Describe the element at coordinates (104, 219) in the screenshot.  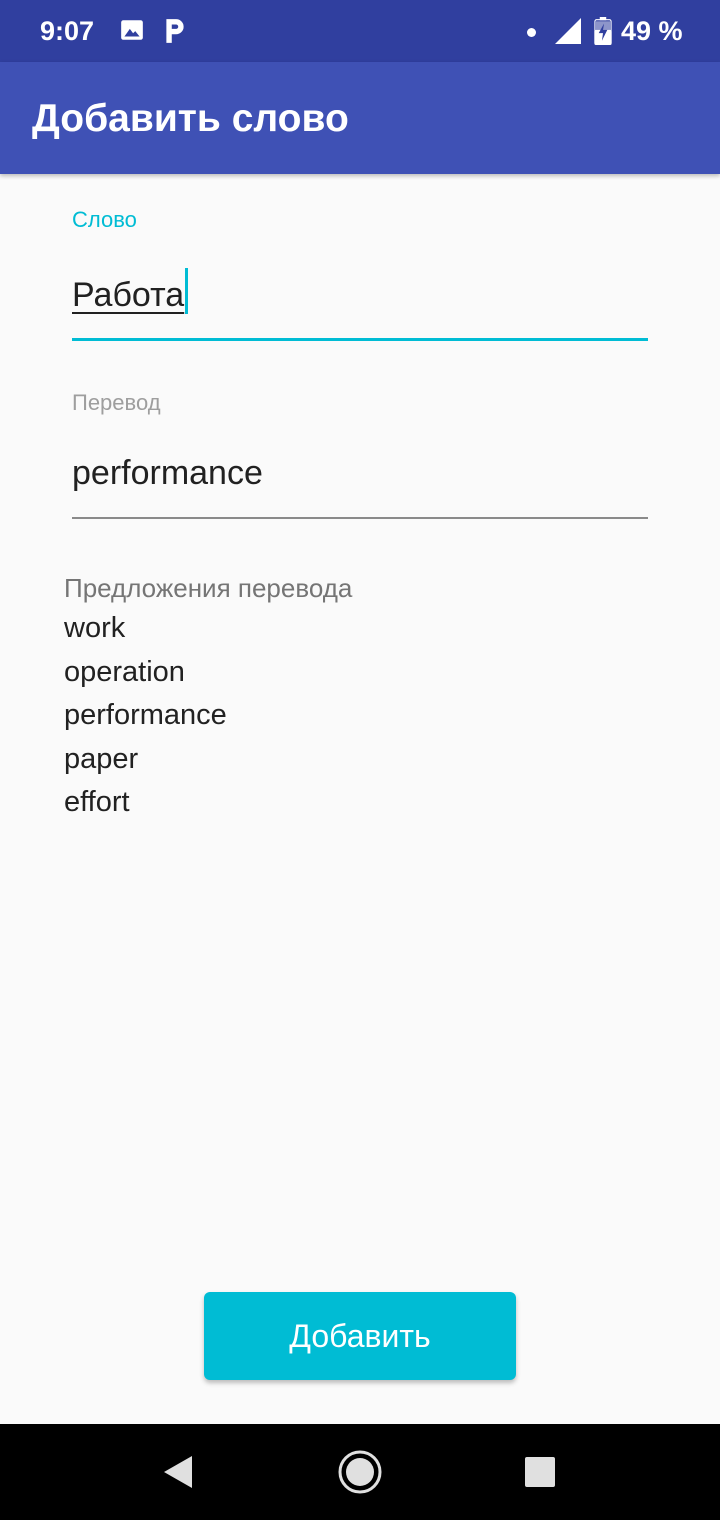
I see `word-field-label: Слово` at that location.